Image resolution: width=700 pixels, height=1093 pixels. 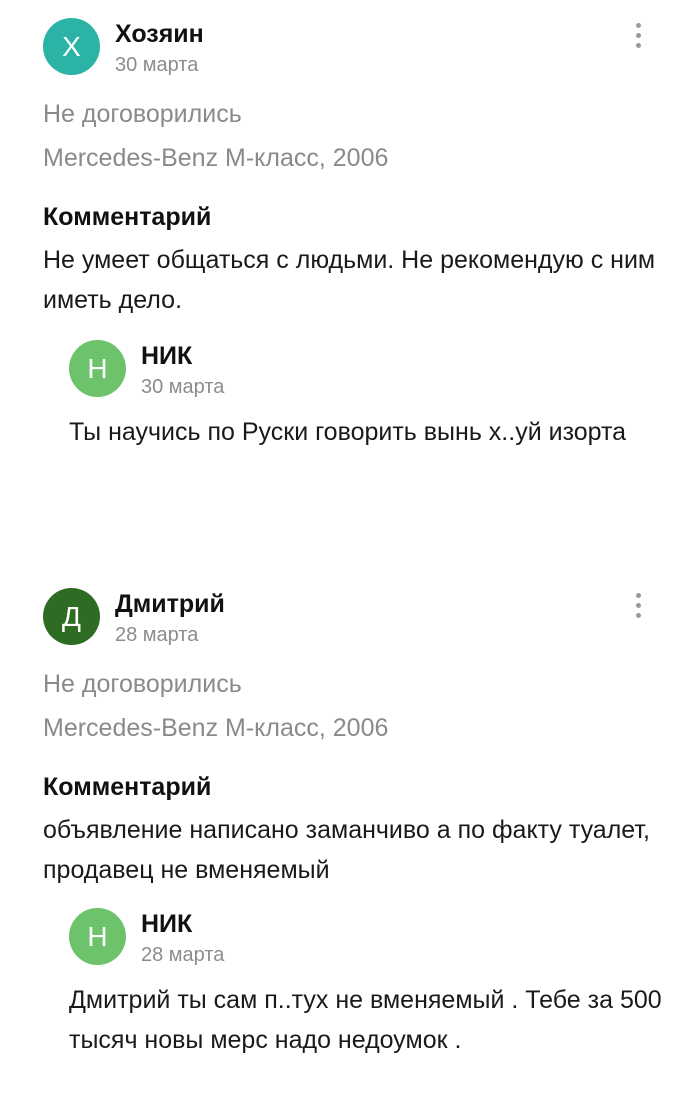 What do you see at coordinates (350, 53) in the screenshot?
I see `review-header: Х Хозяин 30 марта` at bounding box center [350, 53].